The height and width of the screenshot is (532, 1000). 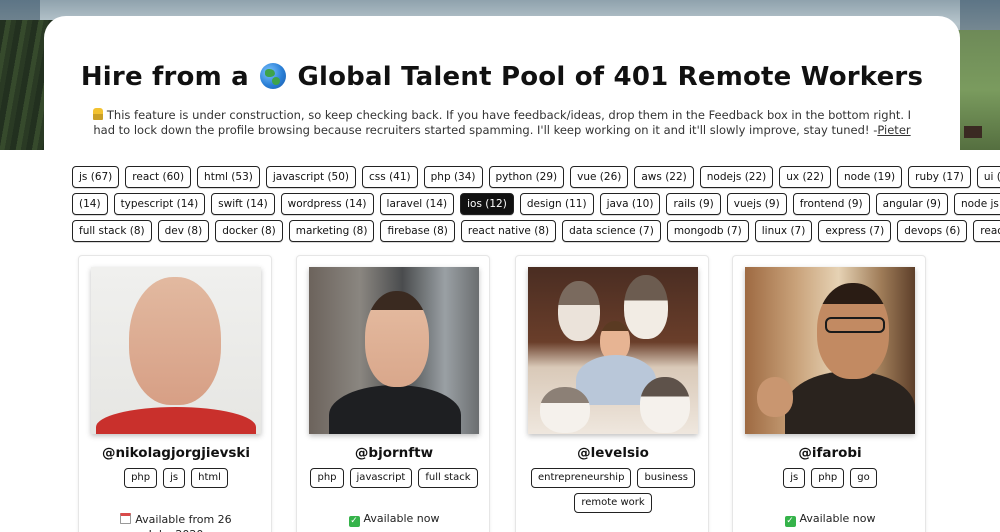 What do you see at coordinates (508, 231) in the screenshot?
I see `tag-filter: react native (8)` at bounding box center [508, 231].